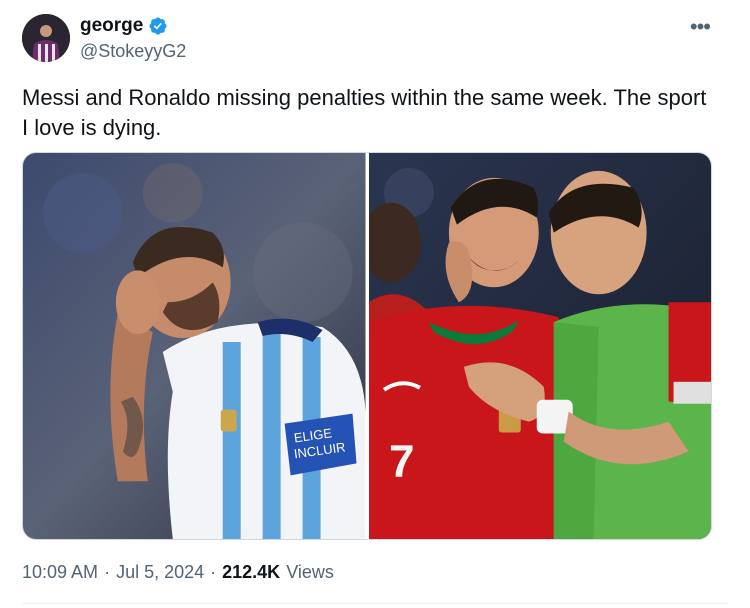  What do you see at coordinates (160, 572) in the screenshot?
I see `tweet-date: Jul 5, 2024` at bounding box center [160, 572].